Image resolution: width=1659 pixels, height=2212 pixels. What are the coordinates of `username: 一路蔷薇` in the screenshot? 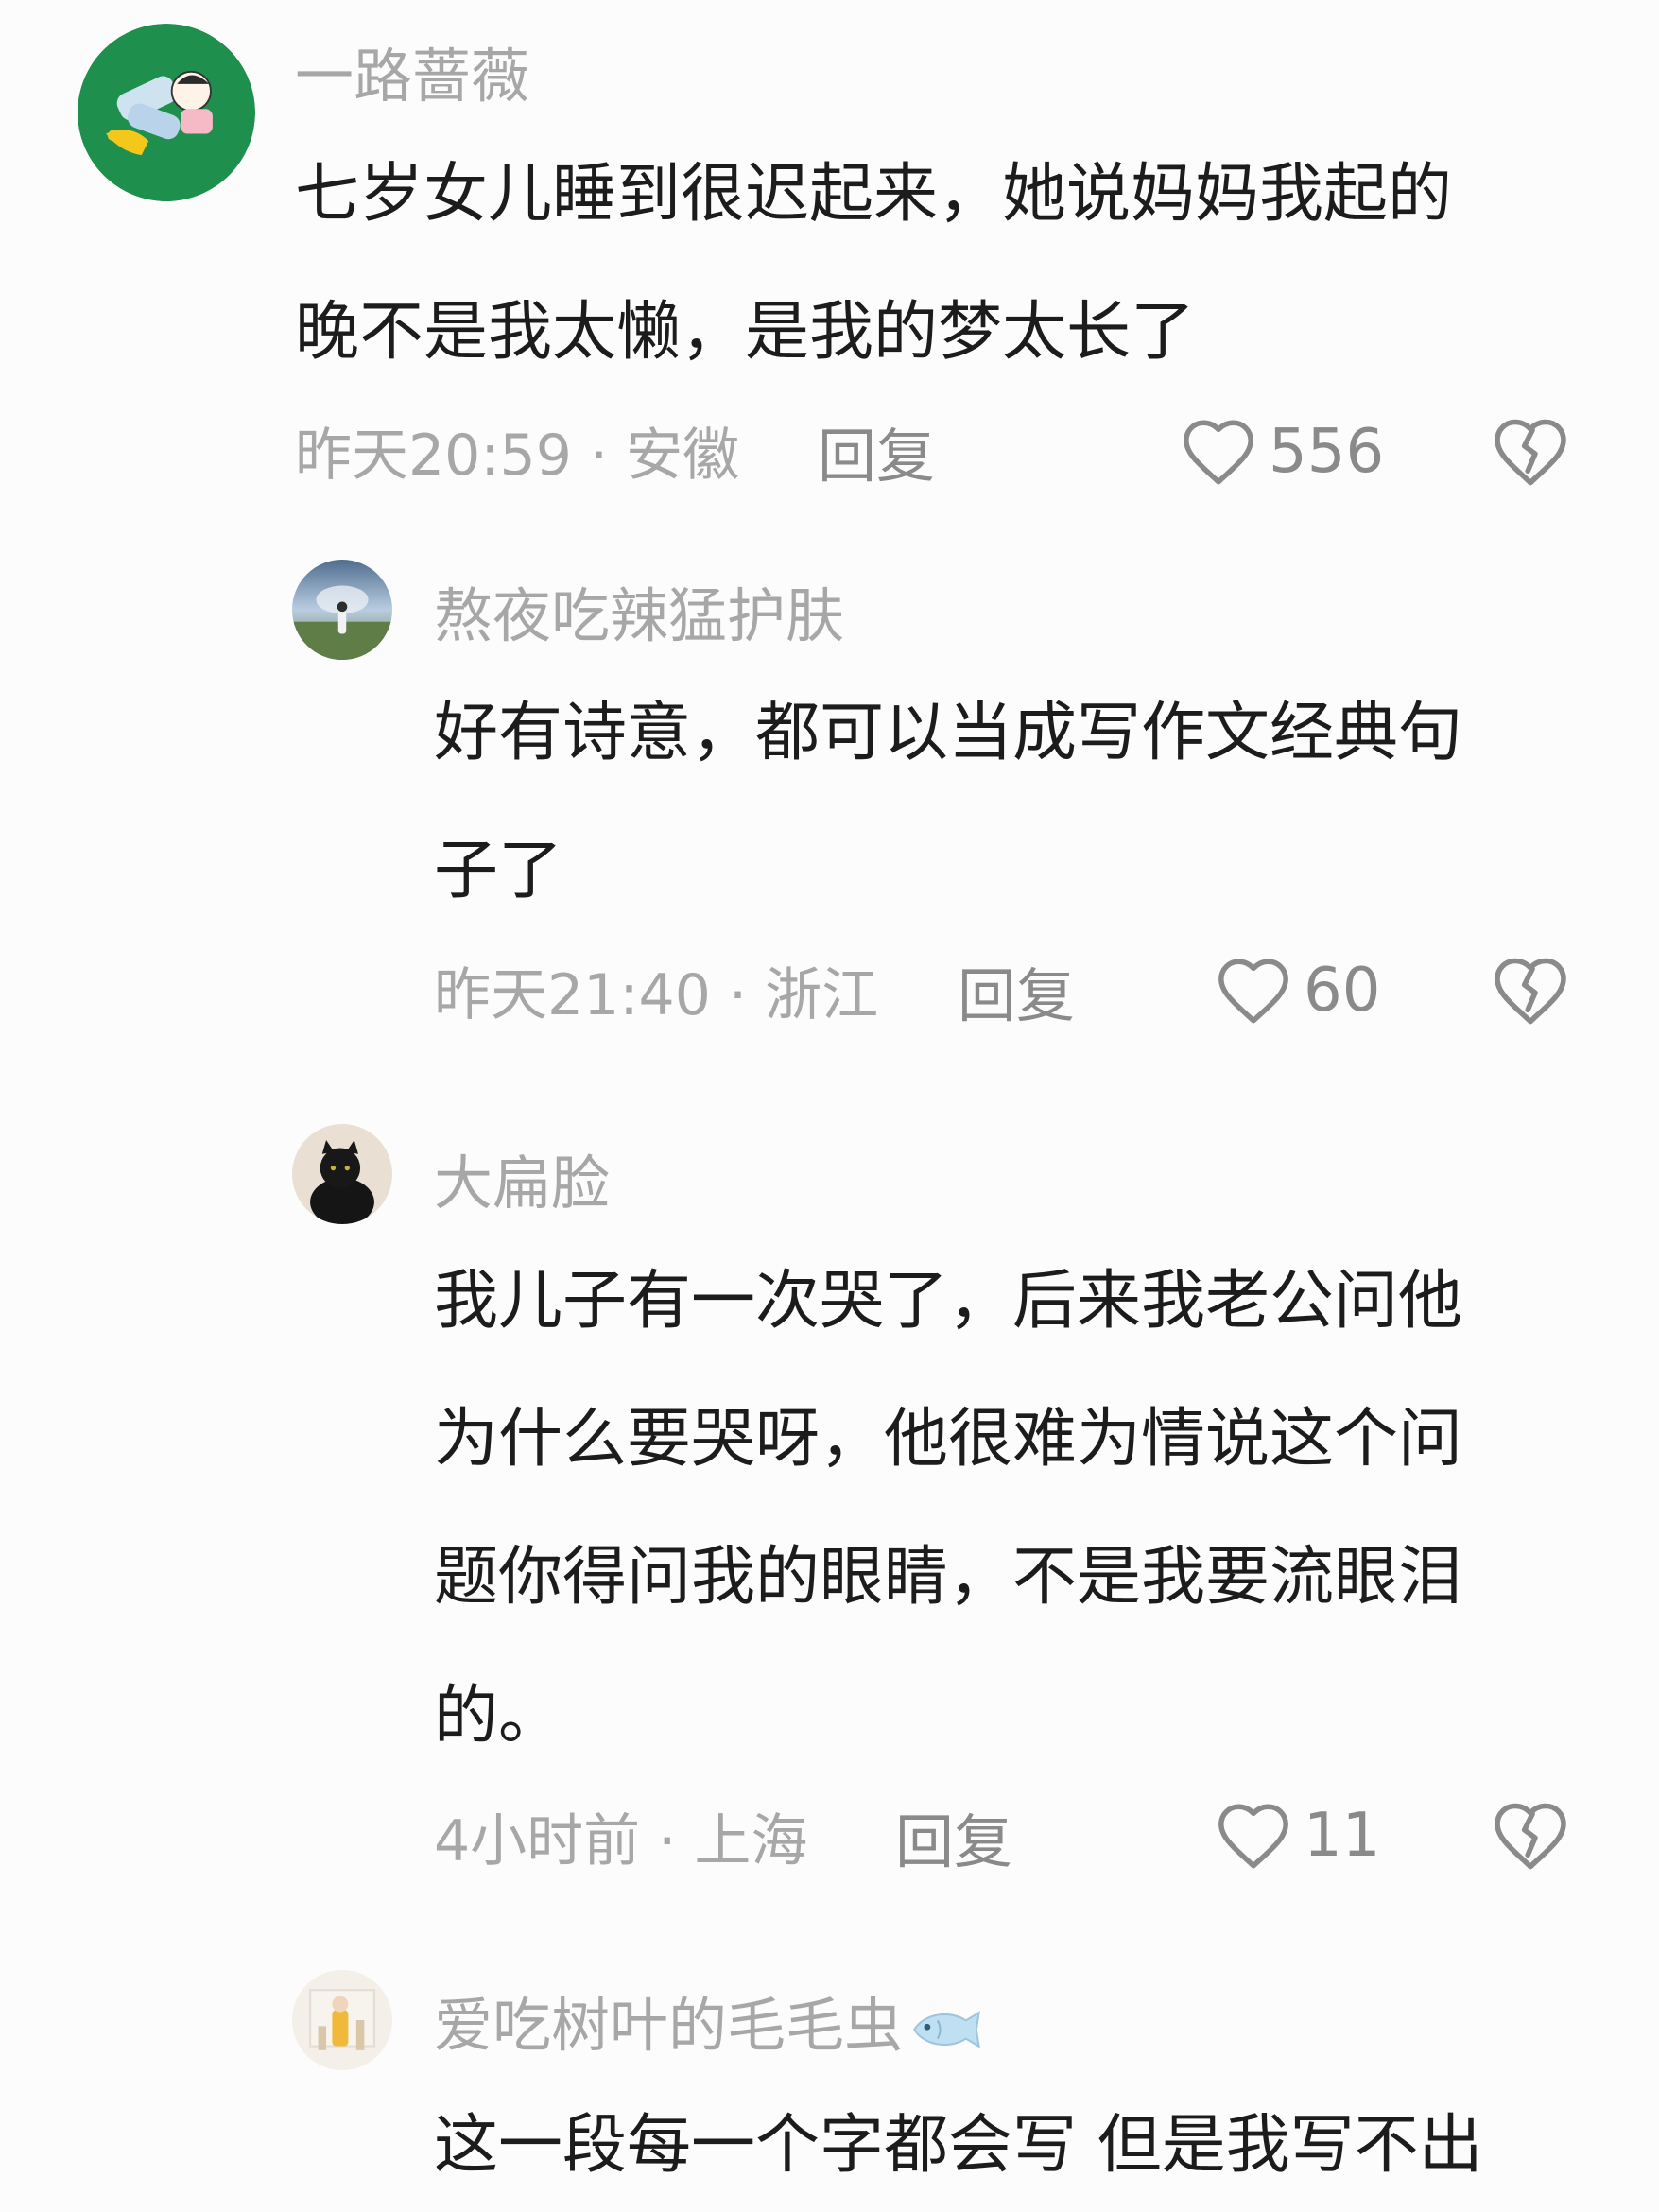 It's located at (412, 76).